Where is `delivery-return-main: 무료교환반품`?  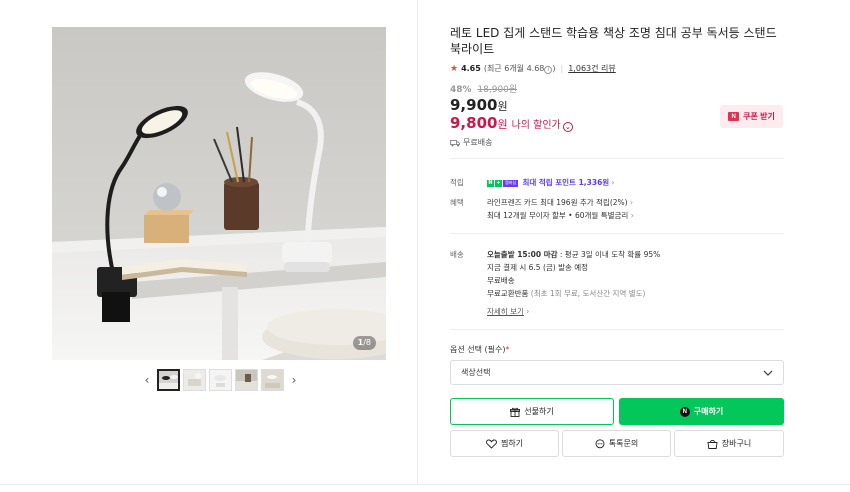
delivery-return-main: 무료교환반품 is located at coordinates (508, 293).